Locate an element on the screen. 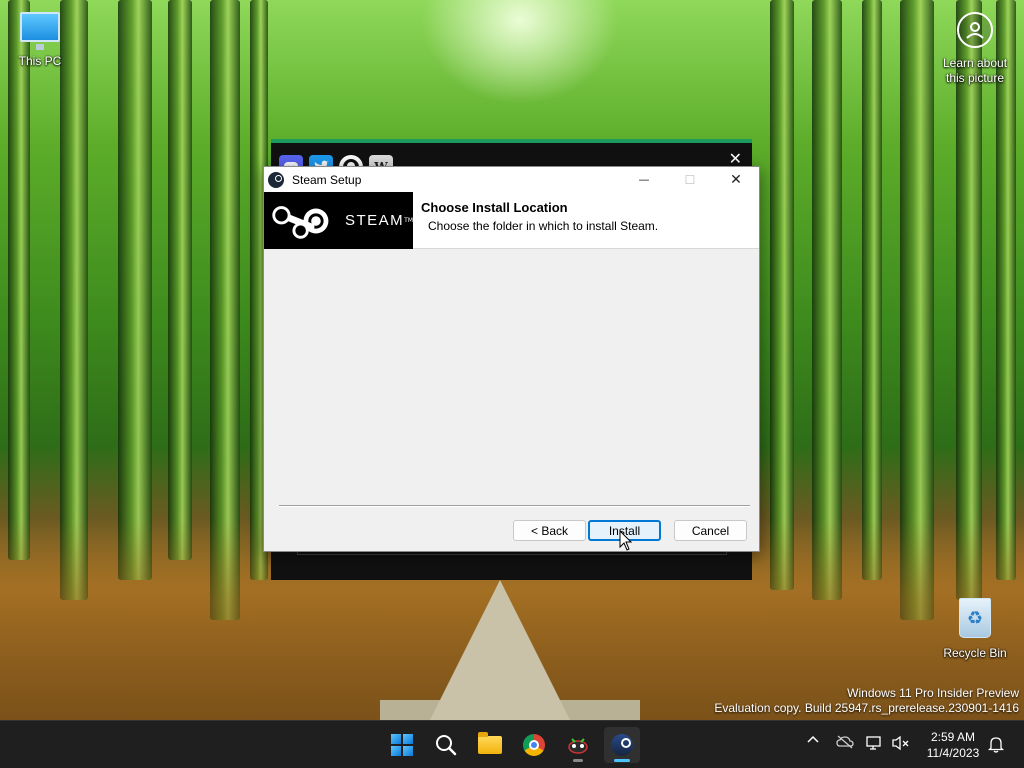 The image size is (1024, 768). windows-logo-icon is located at coordinates (402, 745).